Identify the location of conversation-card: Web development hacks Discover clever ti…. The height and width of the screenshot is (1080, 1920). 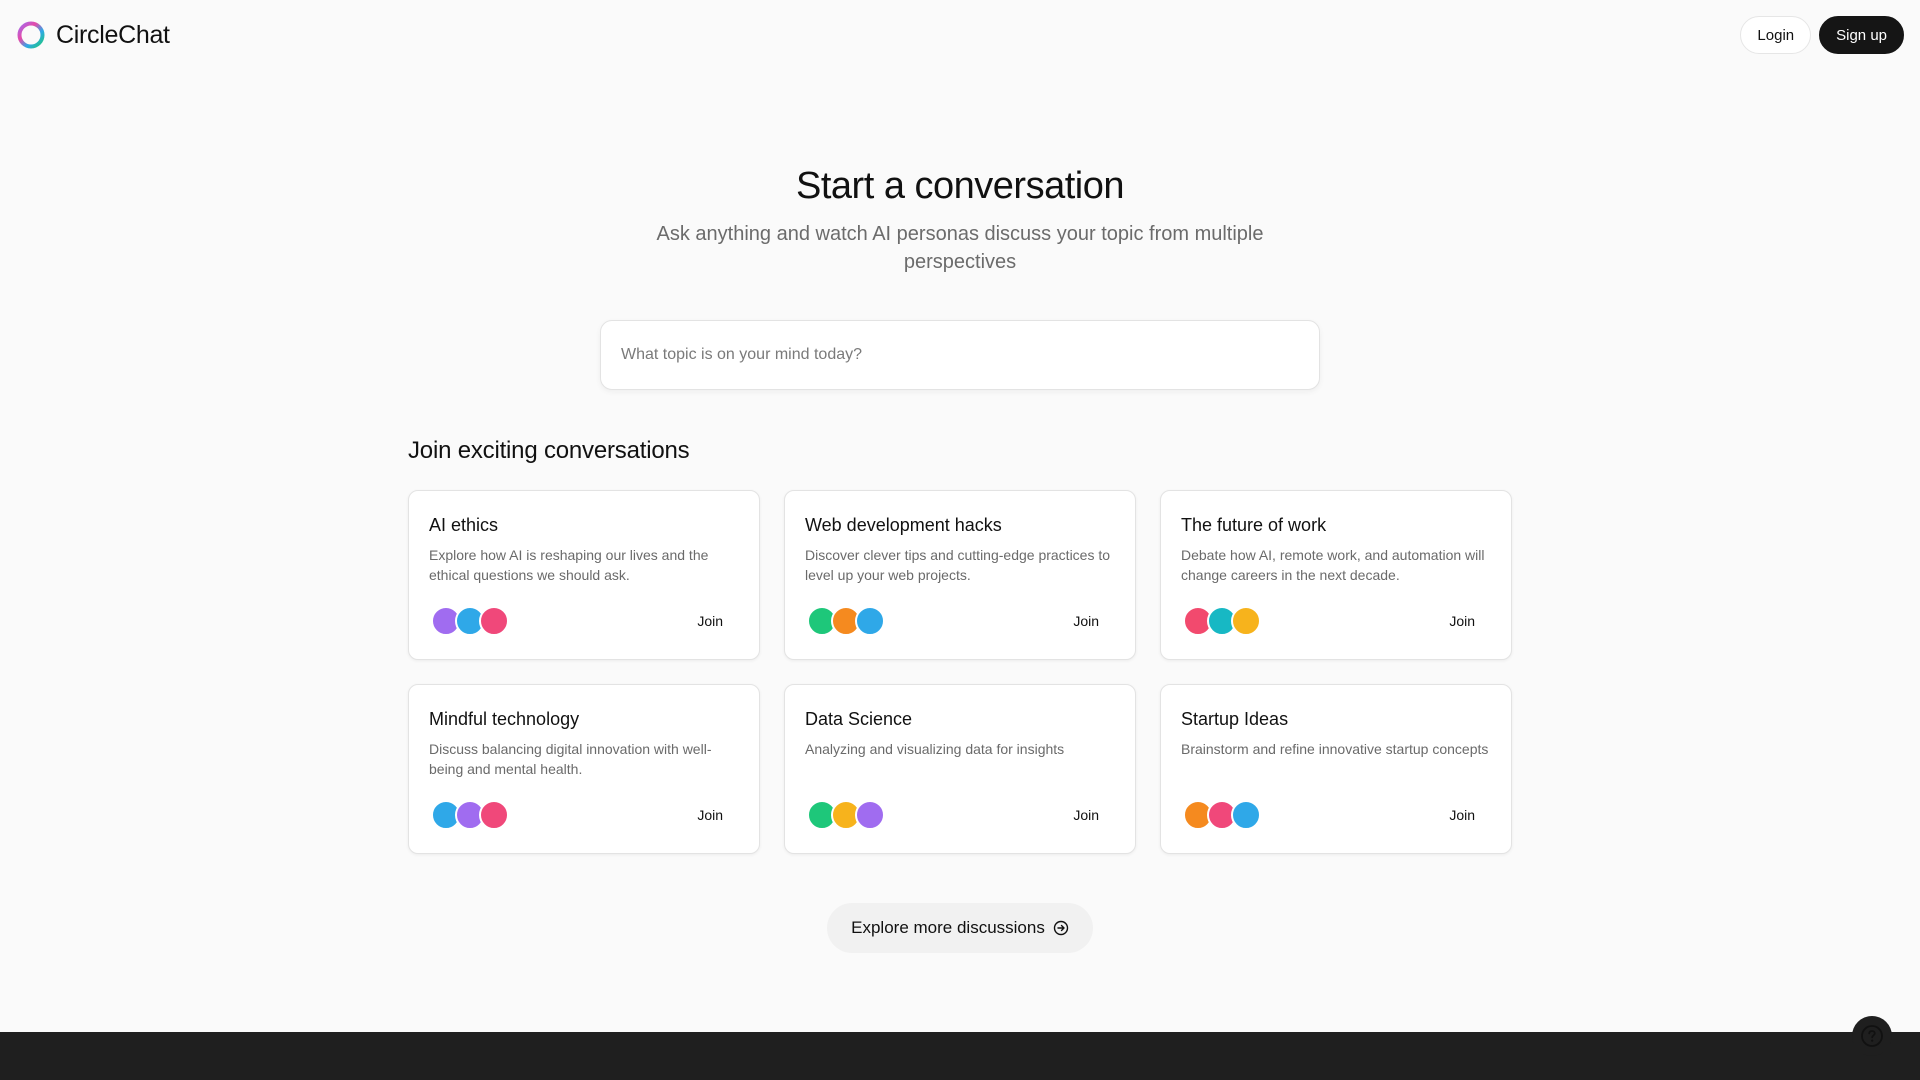
(960, 575).